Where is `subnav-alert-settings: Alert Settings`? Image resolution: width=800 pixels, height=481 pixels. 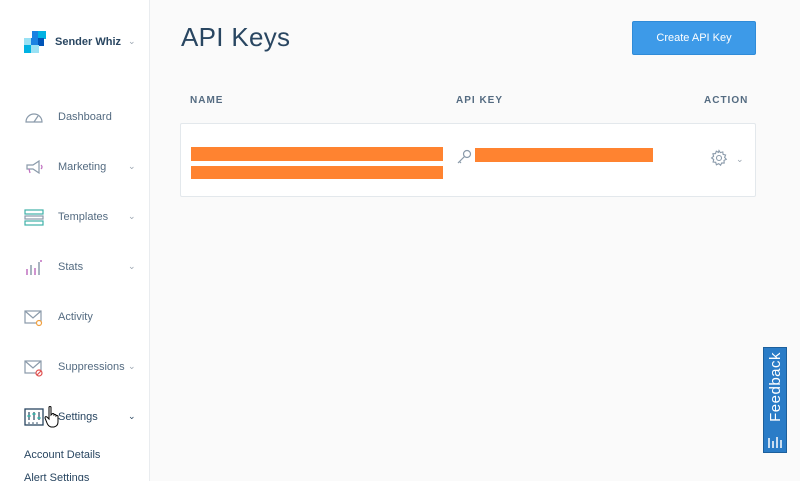 subnav-alert-settings: Alert Settings is located at coordinates (56, 476).